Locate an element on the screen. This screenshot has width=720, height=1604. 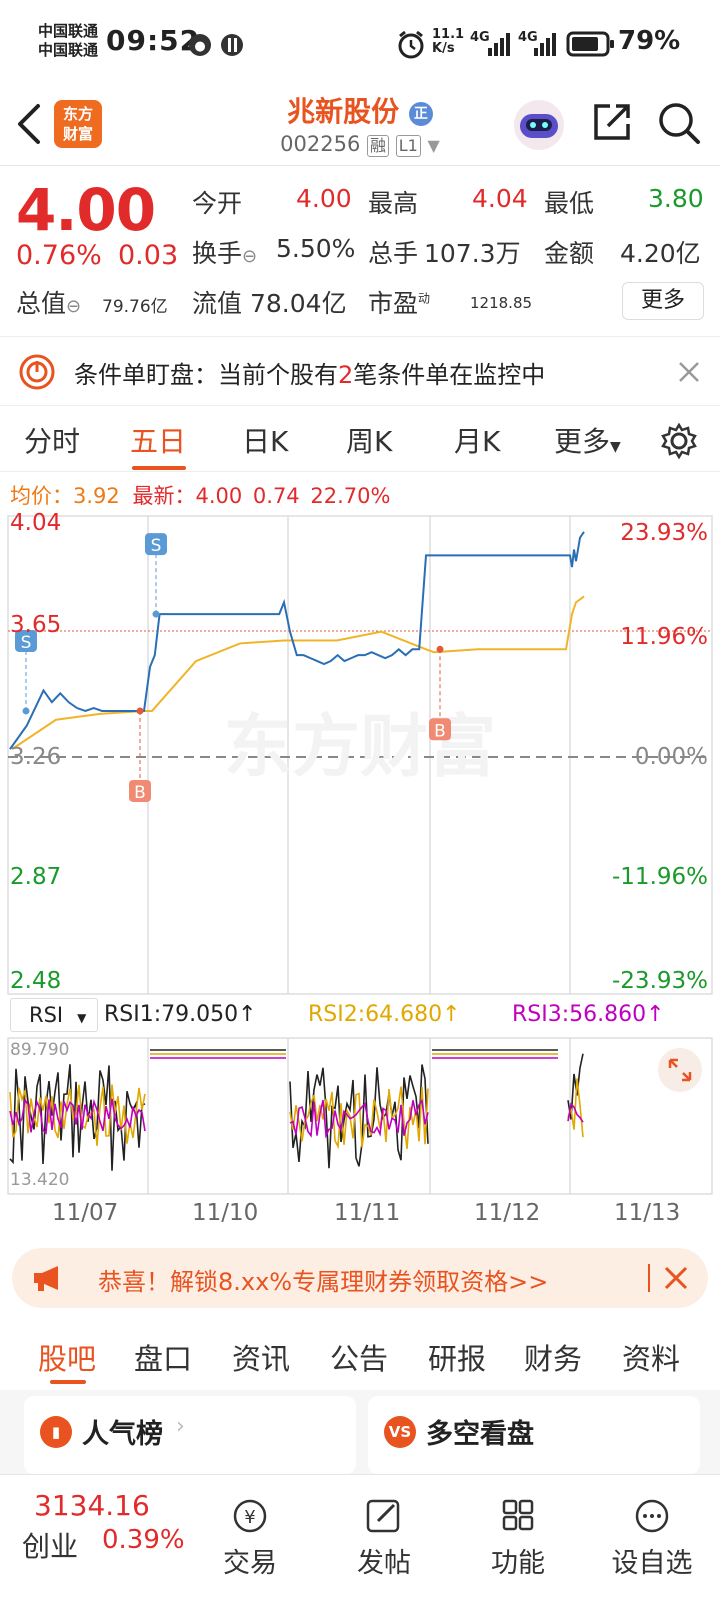
latest-value: 4.00 is located at coordinates (219, 496).